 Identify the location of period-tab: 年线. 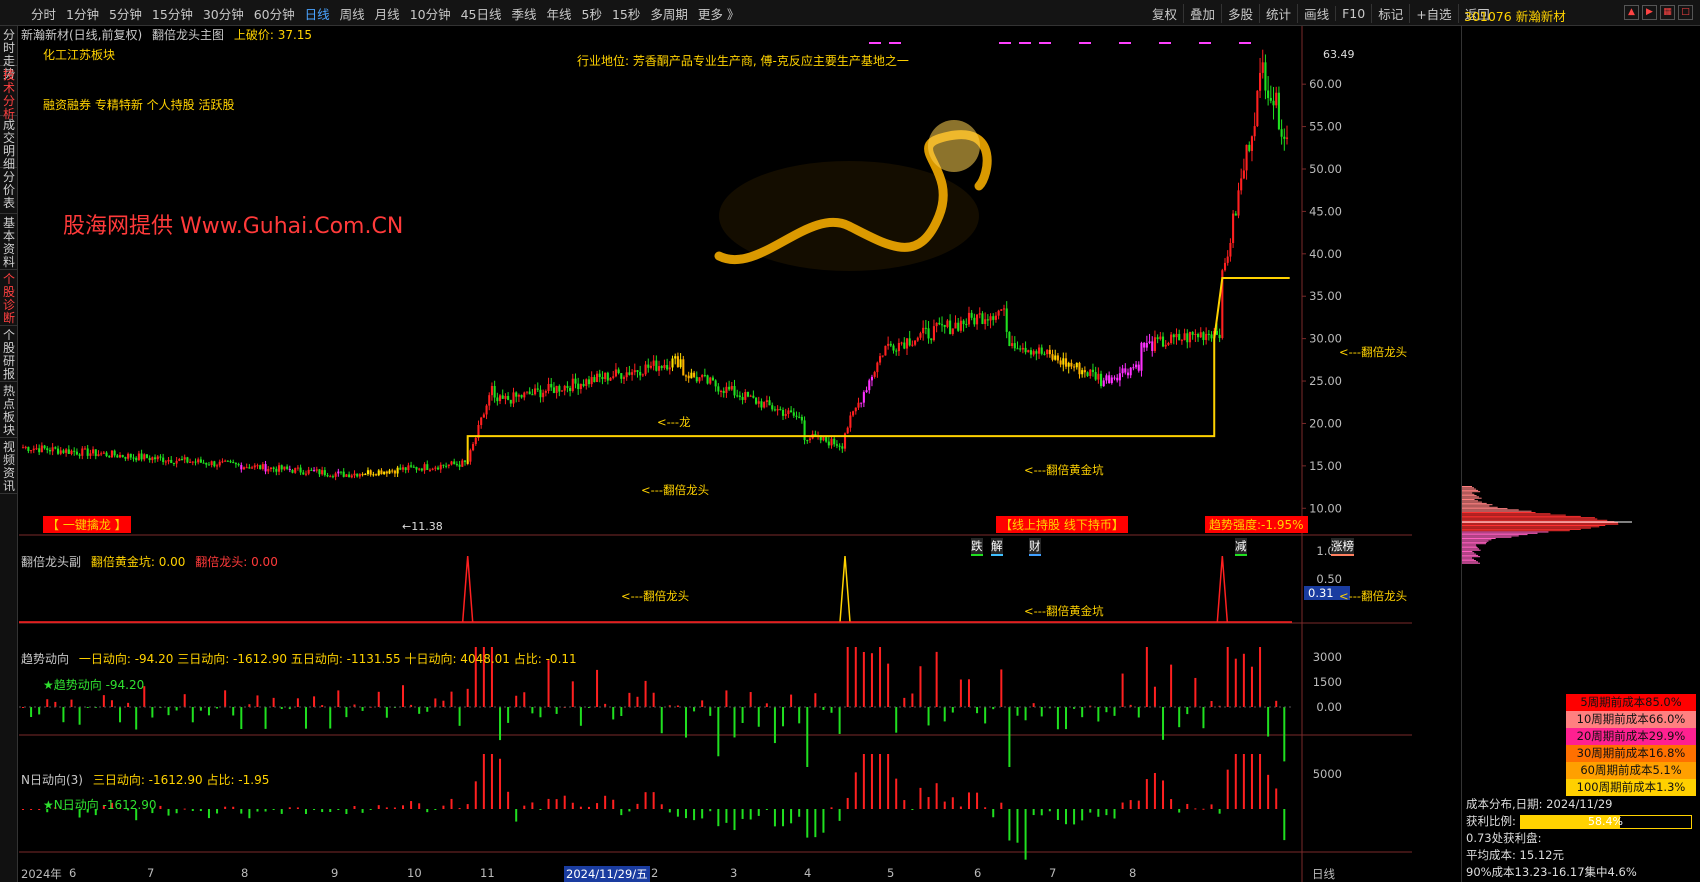
(559, 13).